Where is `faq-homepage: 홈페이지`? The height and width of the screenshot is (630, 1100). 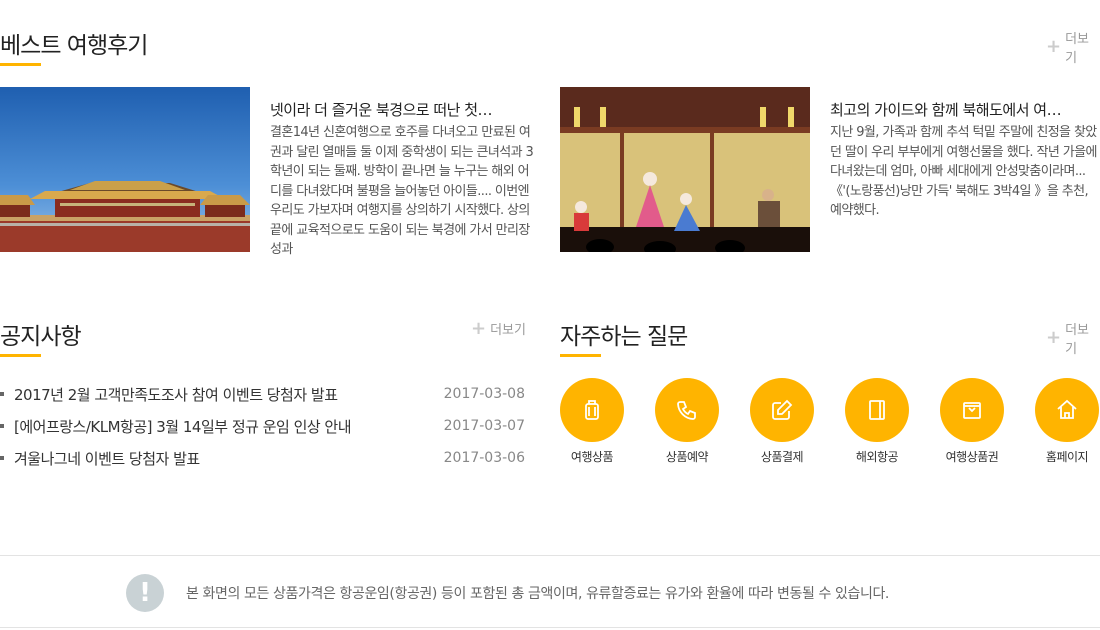 faq-homepage: 홈페이지 is located at coordinates (1067, 421).